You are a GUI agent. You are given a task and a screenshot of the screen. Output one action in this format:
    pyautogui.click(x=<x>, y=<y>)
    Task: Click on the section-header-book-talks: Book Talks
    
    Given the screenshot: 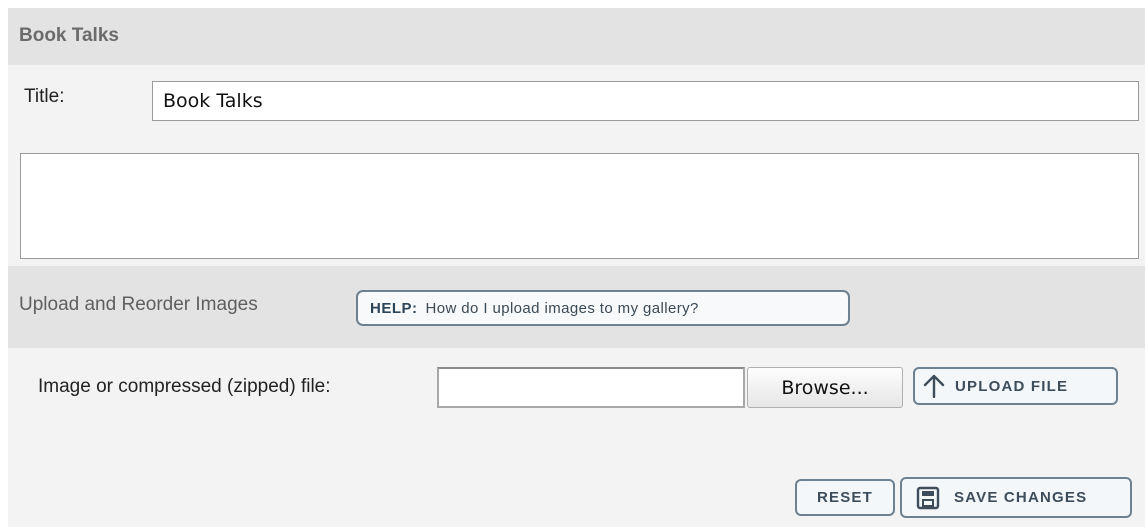 What is the action you would take?
    pyautogui.click(x=576, y=36)
    